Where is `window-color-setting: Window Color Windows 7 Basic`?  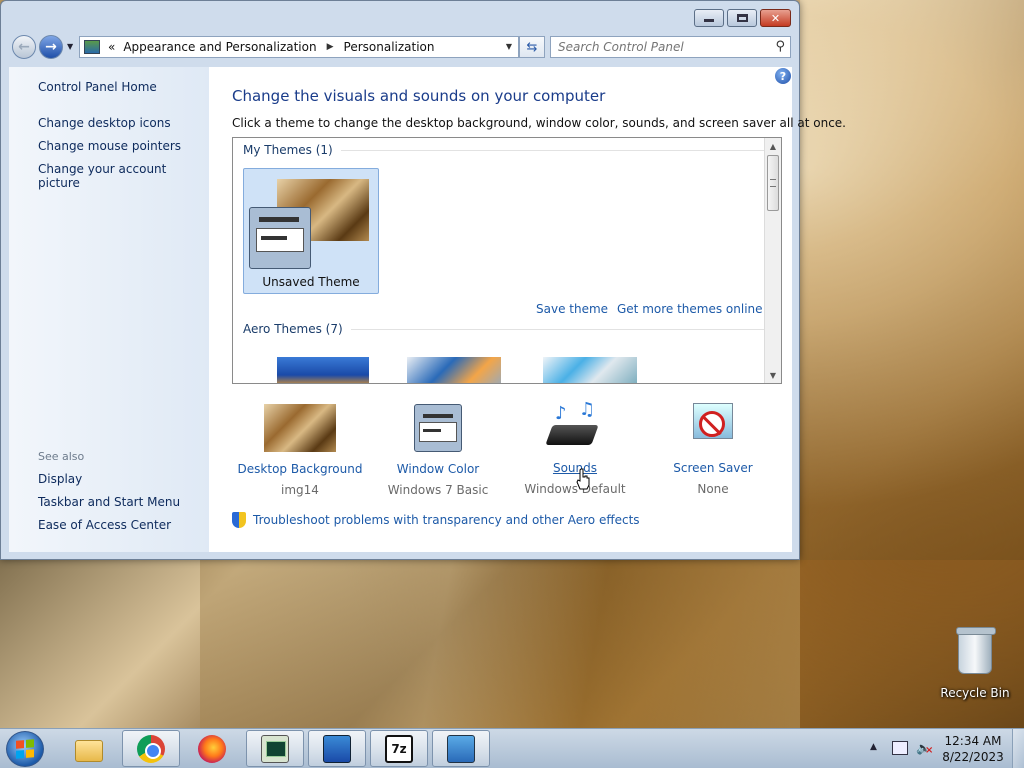
window-color-setting: Window Color Windows 7 Basic is located at coordinates (438, 449).